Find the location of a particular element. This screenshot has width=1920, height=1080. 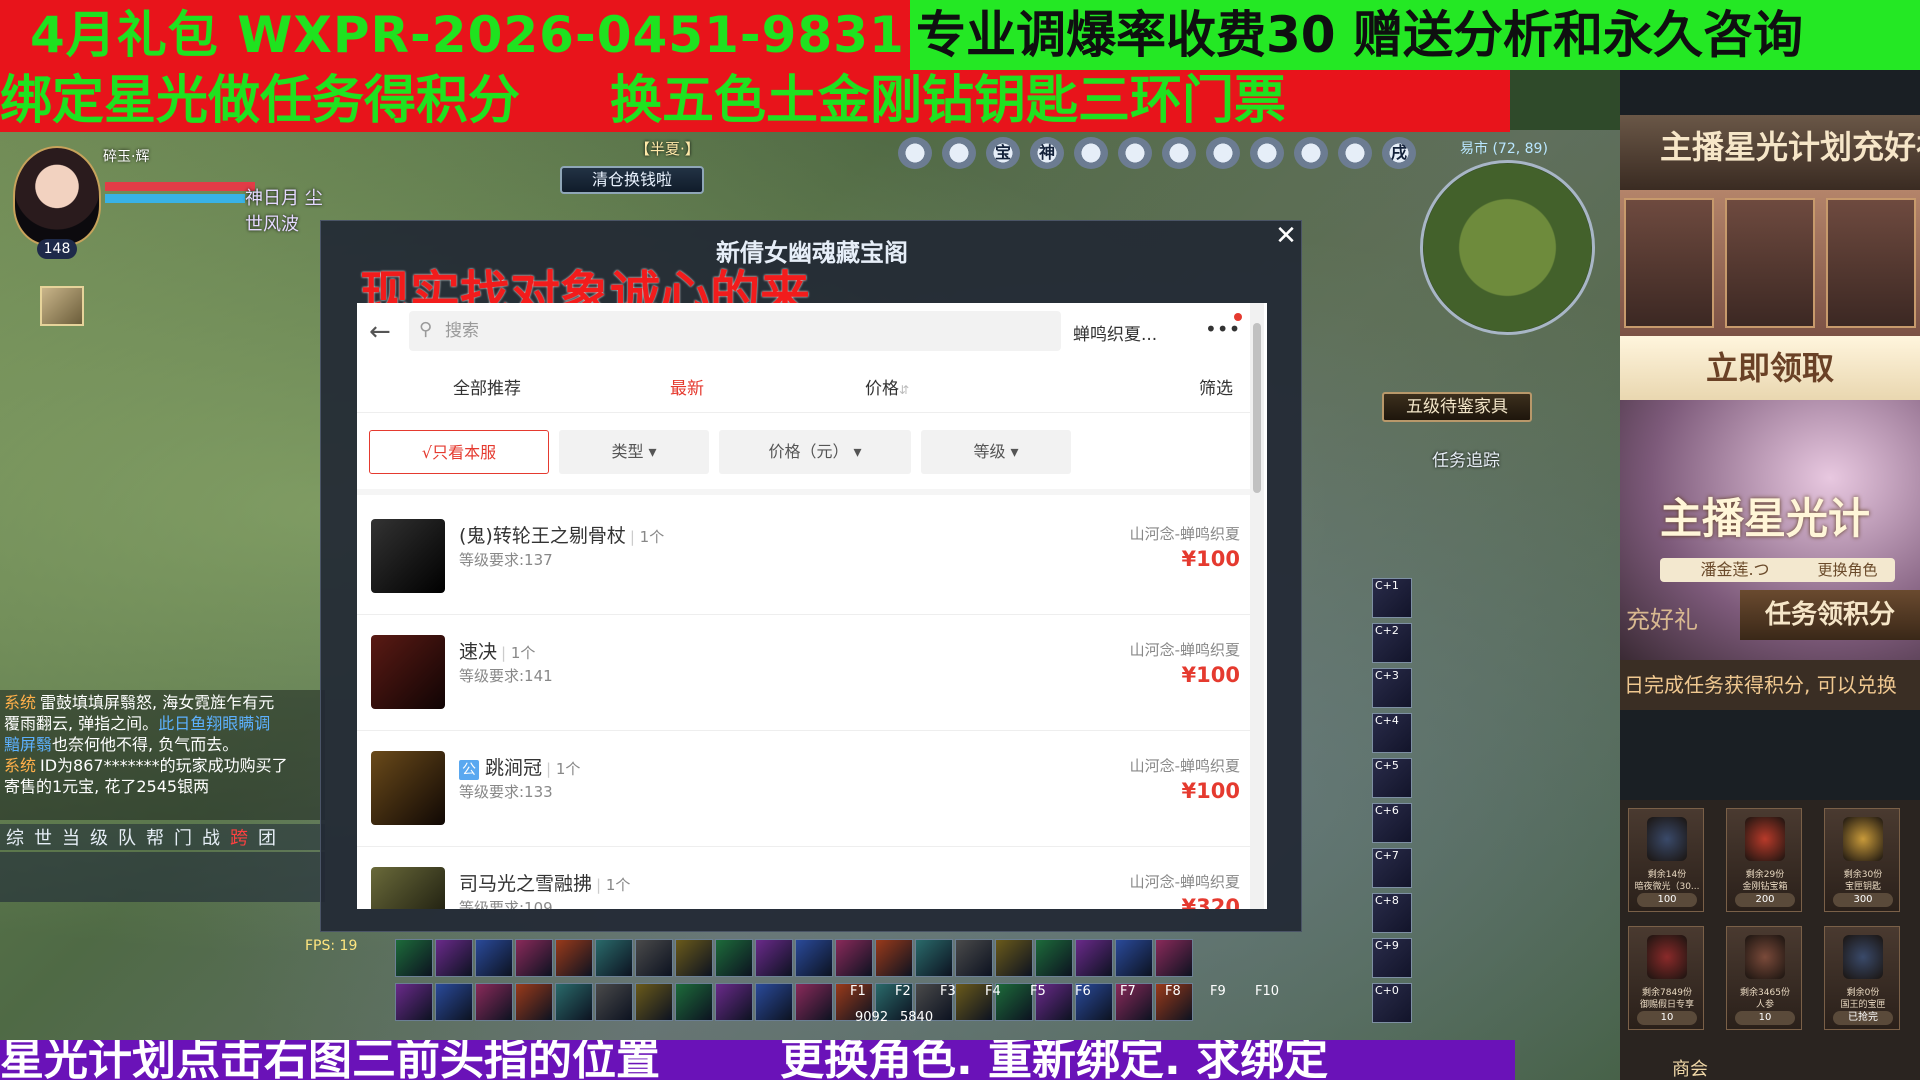

reward-item: 剩余14份 暗夜微光（30... 100 is located at coordinates (1666, 860).